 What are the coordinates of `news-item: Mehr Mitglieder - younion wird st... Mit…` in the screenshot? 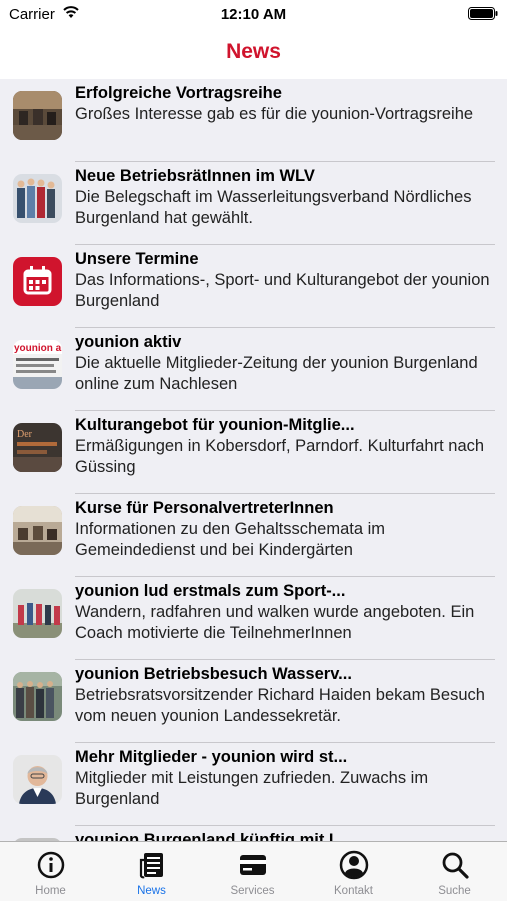 It's located at (253, 784).